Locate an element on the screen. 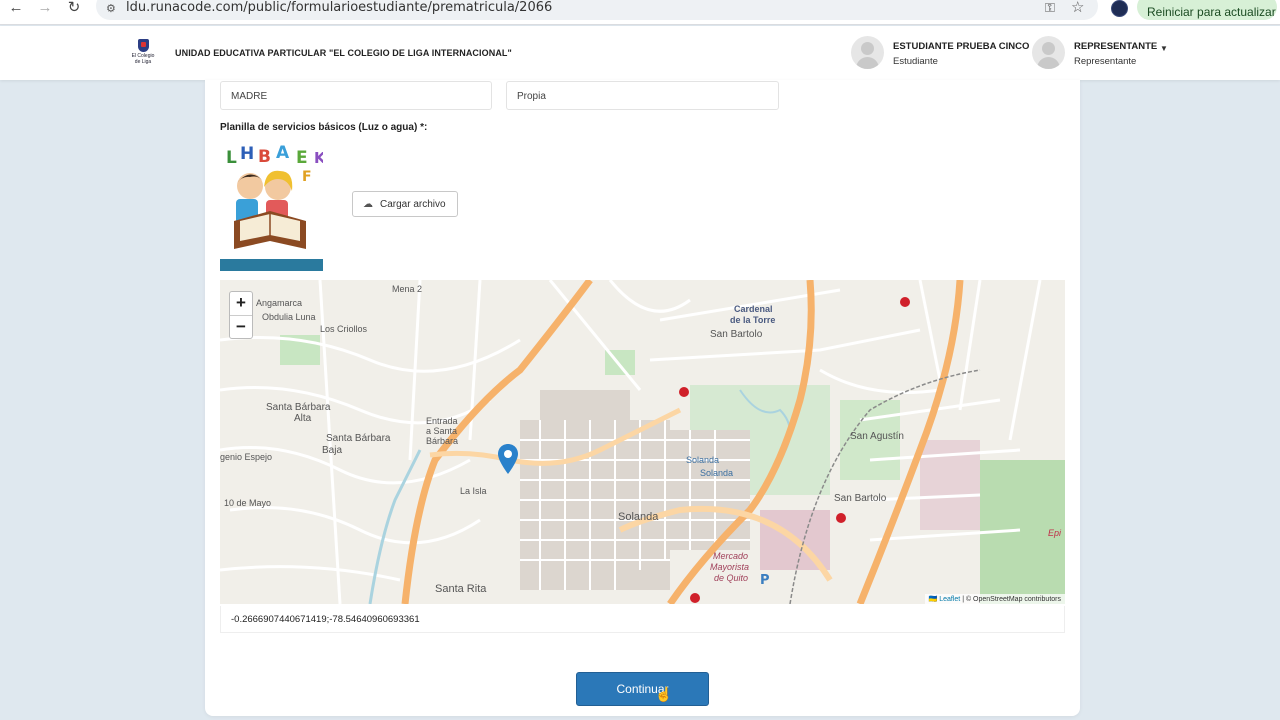  svg-text: Obdulia Luna is located at coordinates (289, 317).